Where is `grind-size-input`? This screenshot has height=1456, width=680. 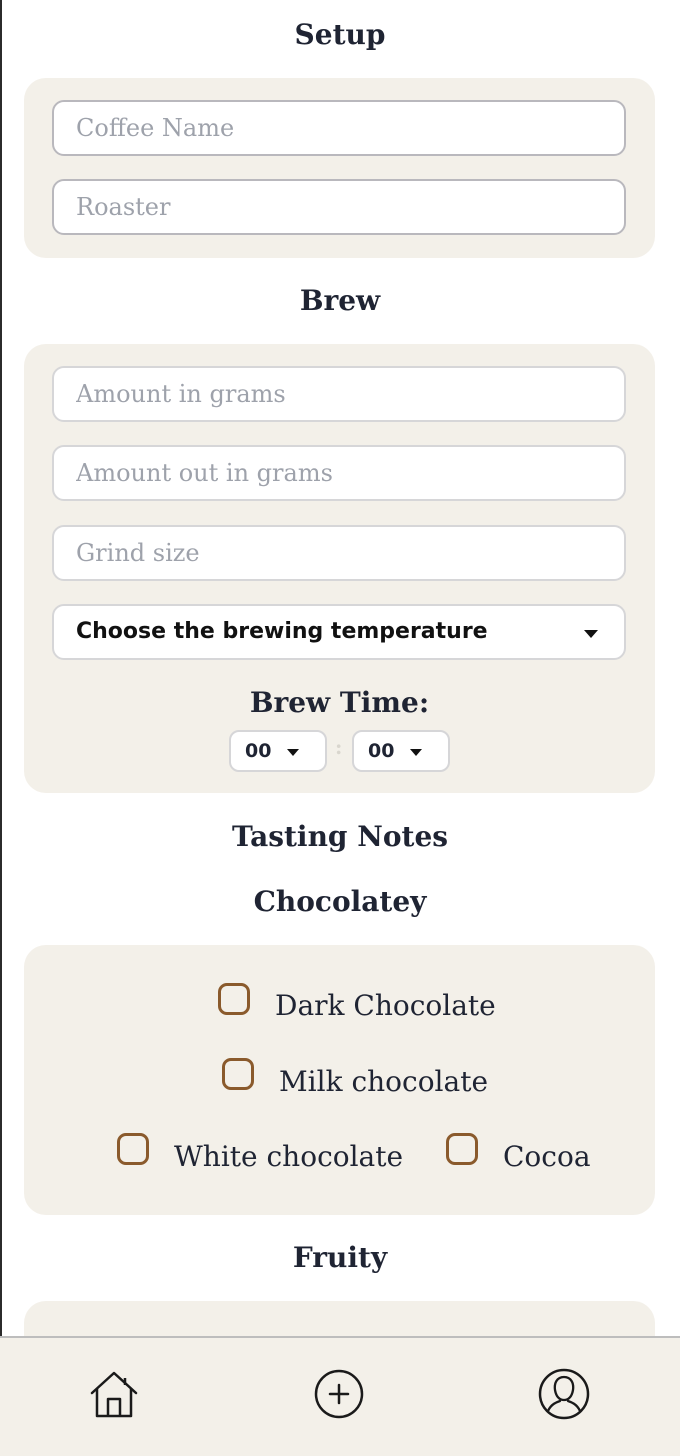
grind-size-input is located at coordinates (339, 553).